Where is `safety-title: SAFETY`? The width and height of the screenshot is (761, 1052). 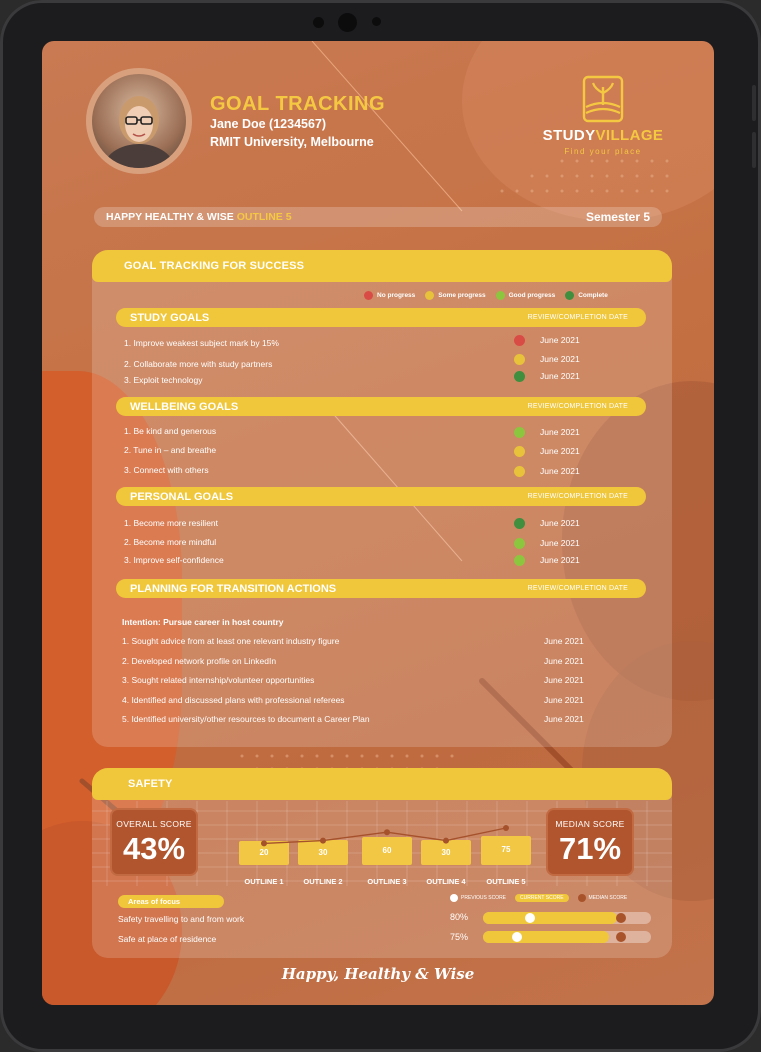
safety-title: SAFETY is located at coordinates (382, 784).